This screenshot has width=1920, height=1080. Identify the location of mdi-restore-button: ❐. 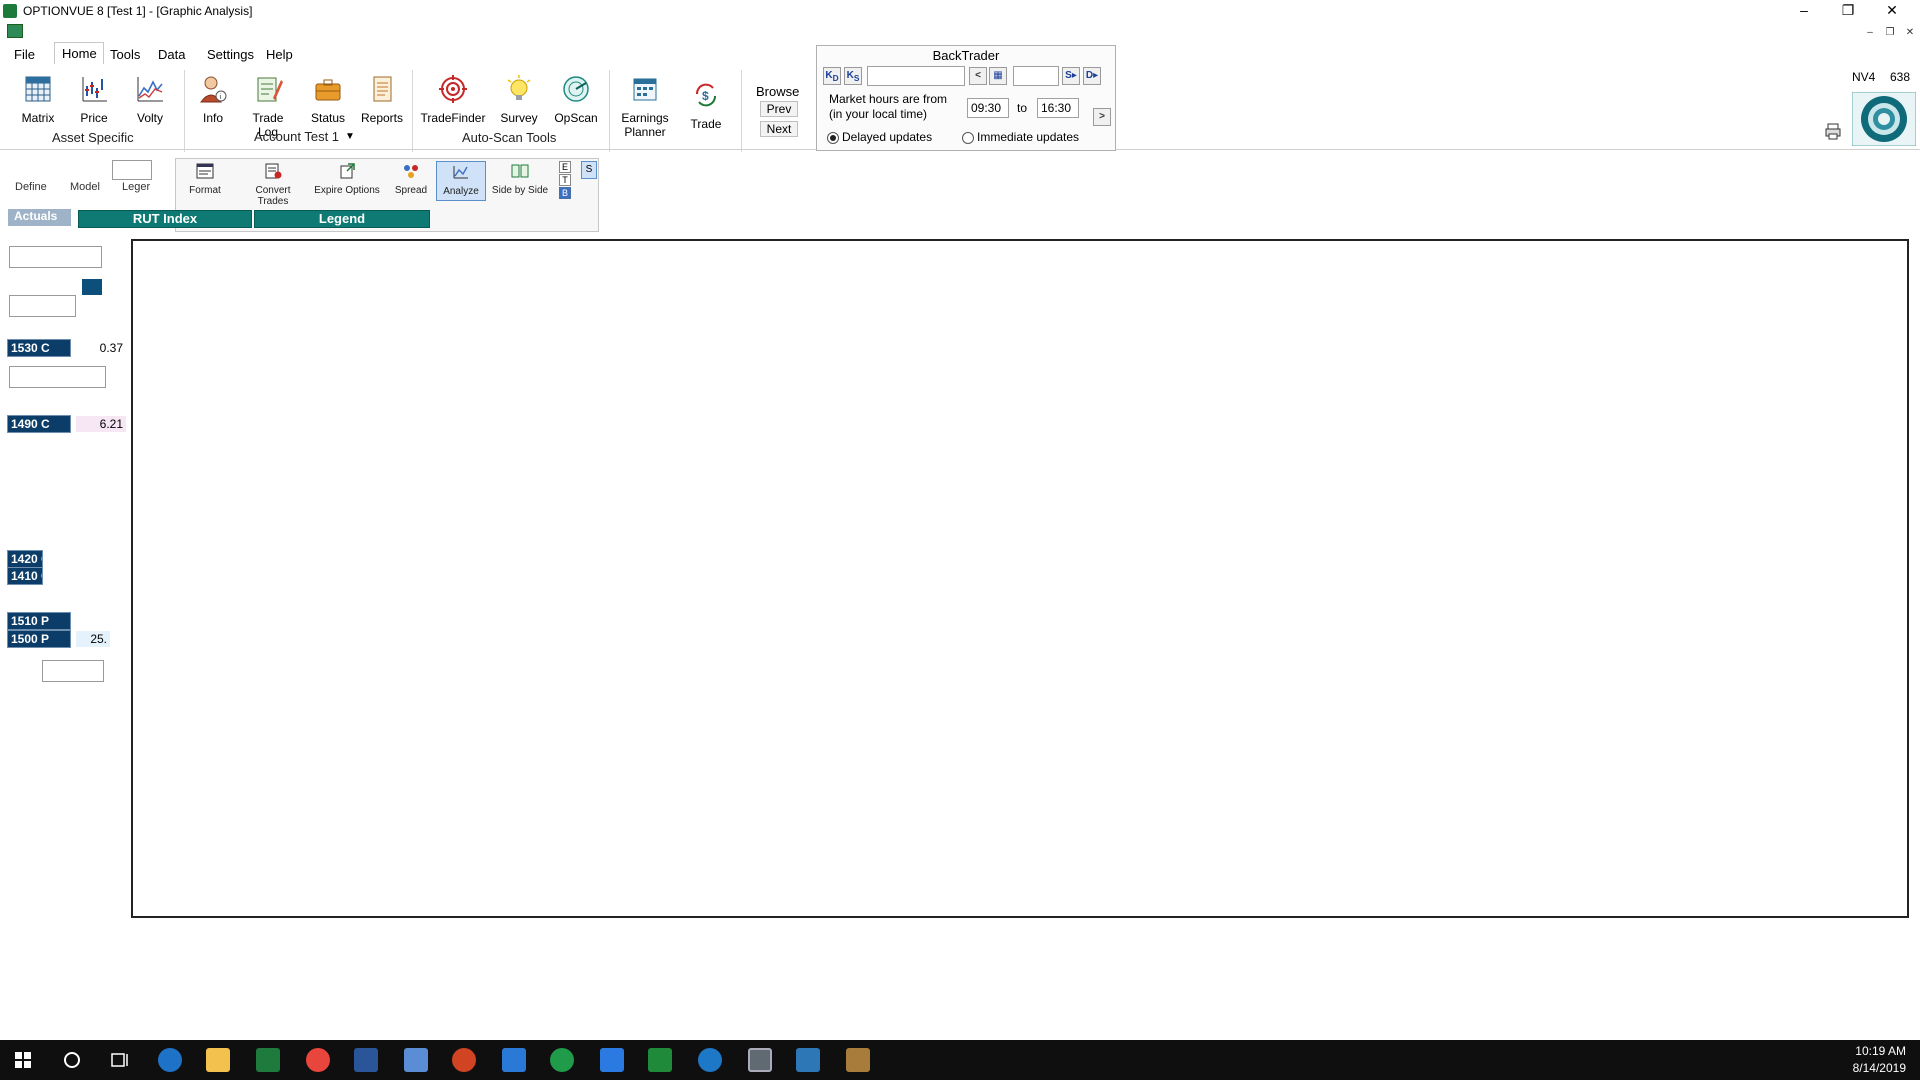
(1890, 33).